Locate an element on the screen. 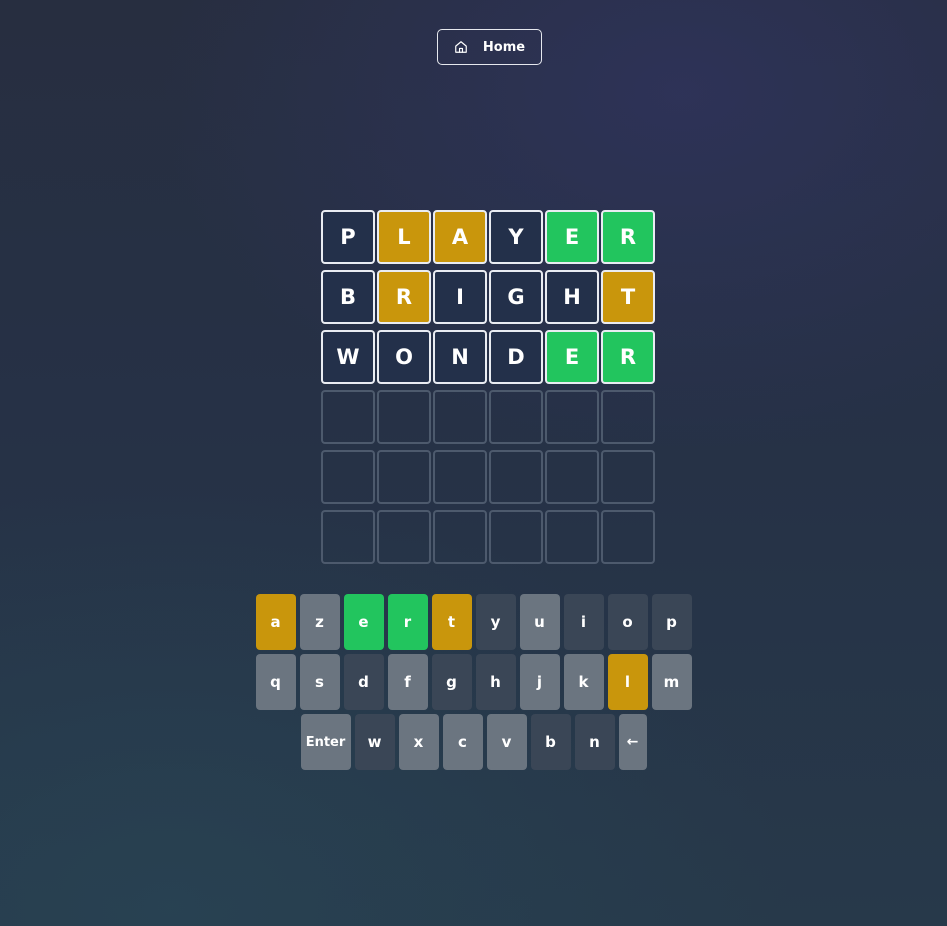 The width and height of the screenshot is (947, 926). key-b: b is located at coordinates (550, 742).